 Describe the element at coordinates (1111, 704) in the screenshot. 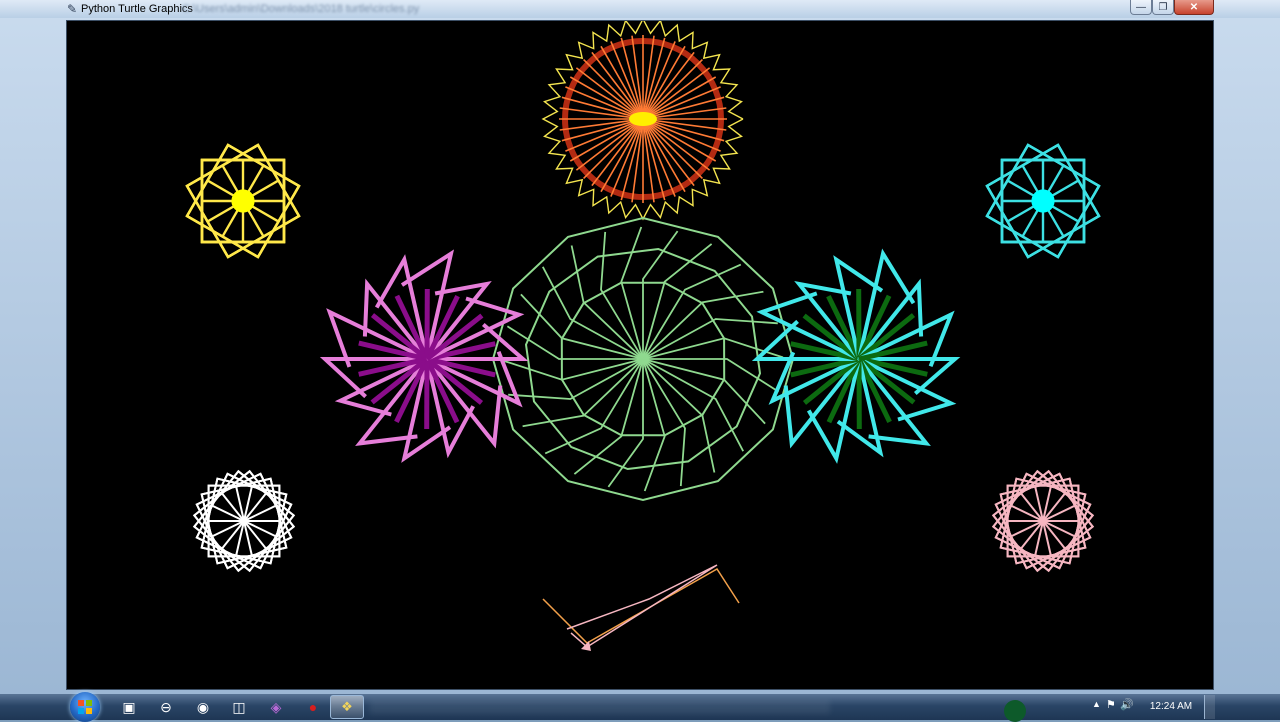

I see `flag-icon: ⚑` at that location.